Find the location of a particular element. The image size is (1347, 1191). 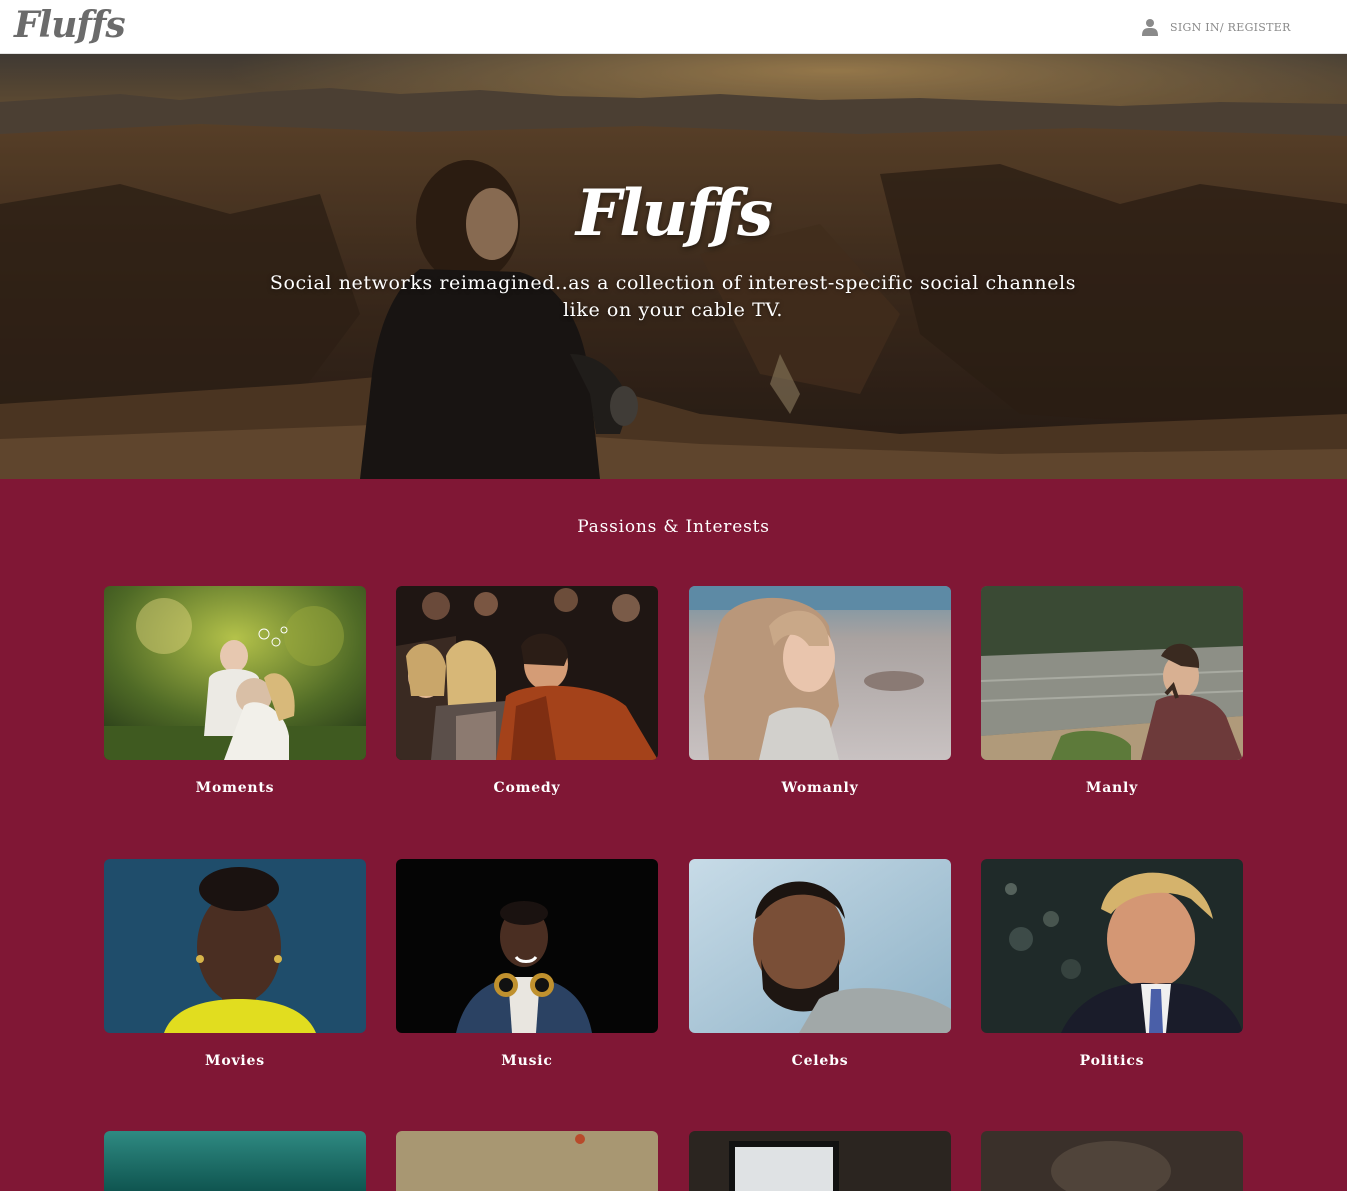

interest-label: Comedy is located at coordinates (527, 788).